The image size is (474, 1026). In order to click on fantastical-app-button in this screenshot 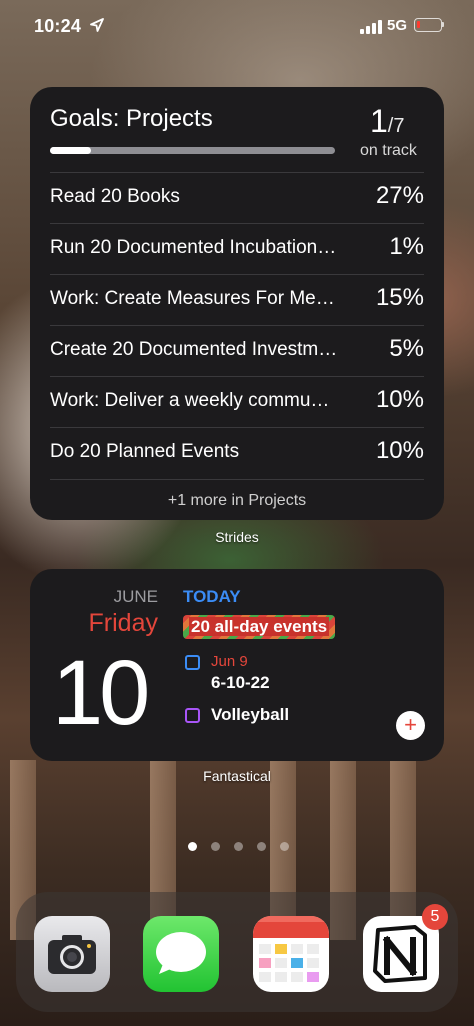, I will do `click(291, 954)`.